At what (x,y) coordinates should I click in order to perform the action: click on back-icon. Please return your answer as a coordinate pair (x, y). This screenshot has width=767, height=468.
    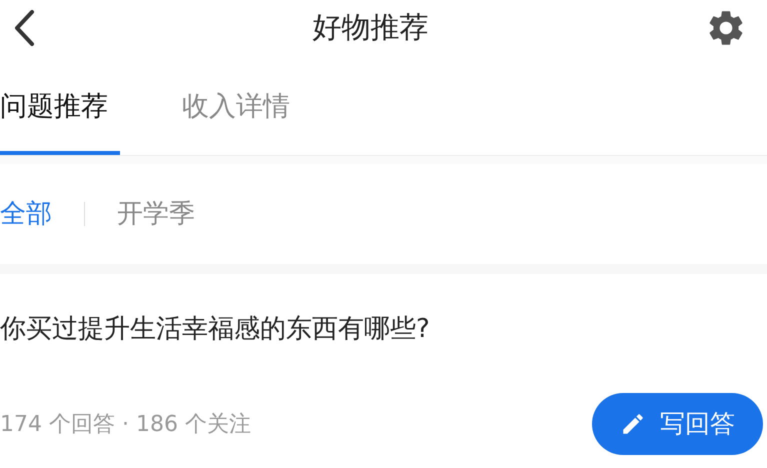
    Looking at the image, I should click on (24, 28).